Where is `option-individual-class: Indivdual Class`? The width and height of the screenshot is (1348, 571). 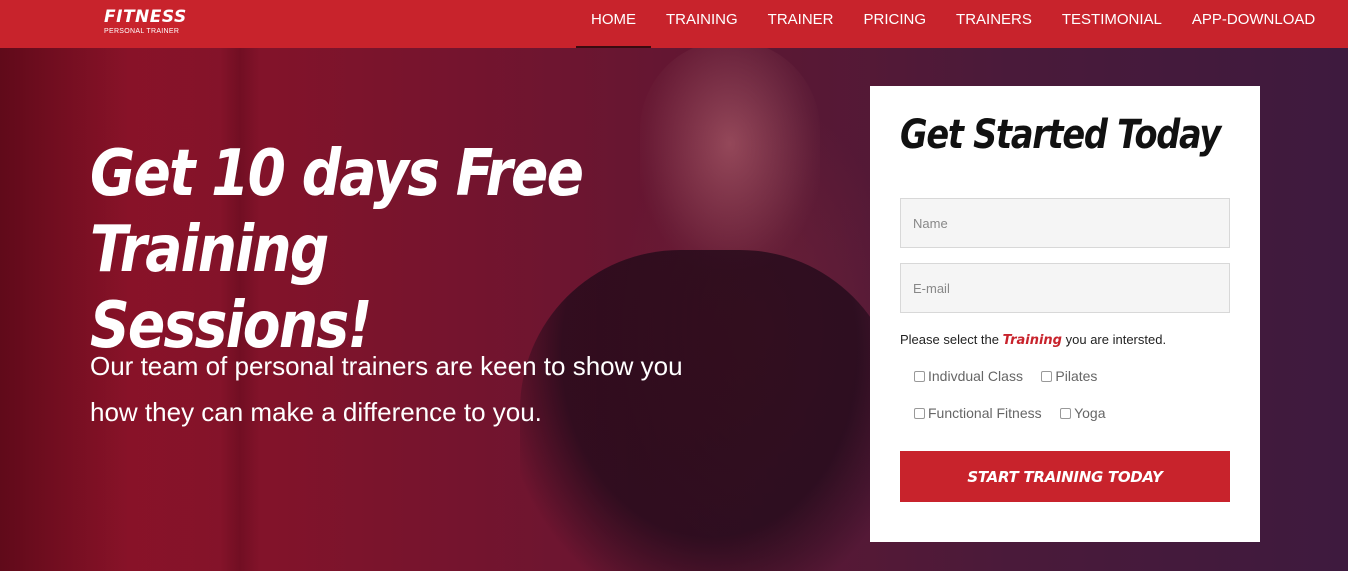 option-individual-class: Indivdual Class is located at coordinates (968, 376).